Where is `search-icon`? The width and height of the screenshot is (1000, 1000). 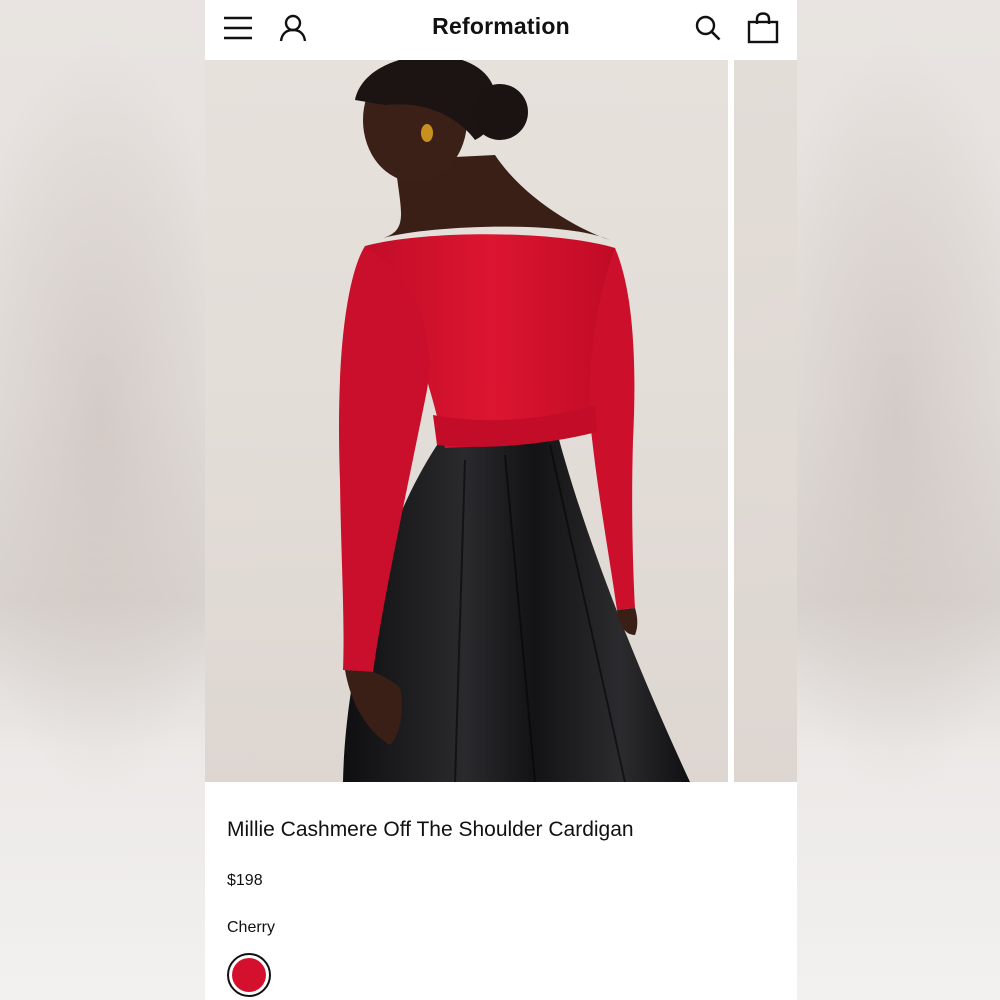
search-icon is located at coordinates (708, 28).